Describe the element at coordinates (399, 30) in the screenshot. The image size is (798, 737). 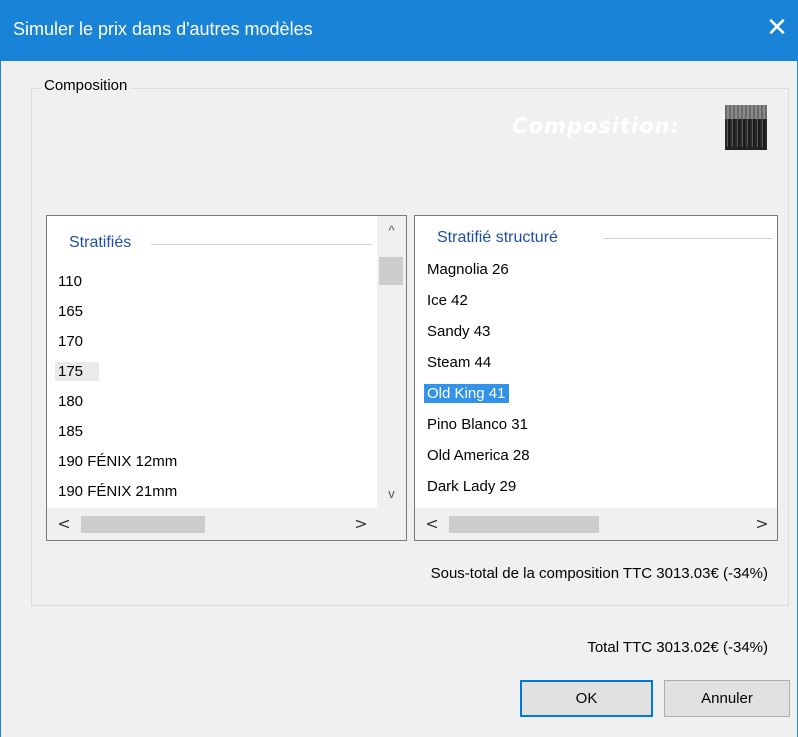
I see `title-bar: Simuler le prix dans d'autres modèles ✕` at that location.